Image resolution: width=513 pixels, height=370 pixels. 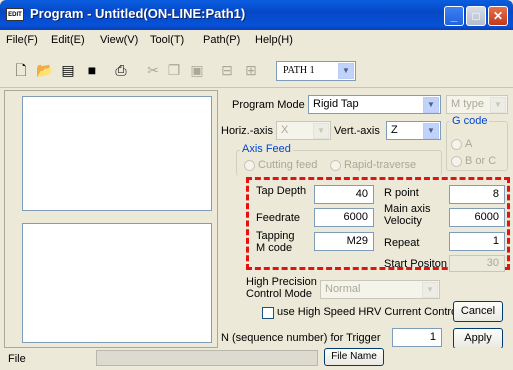 What do you see at coordinates (275, 236) in the screenshot?
I see `tapping-m-code-label-1: Tapping` at bounding box center [275, 236].